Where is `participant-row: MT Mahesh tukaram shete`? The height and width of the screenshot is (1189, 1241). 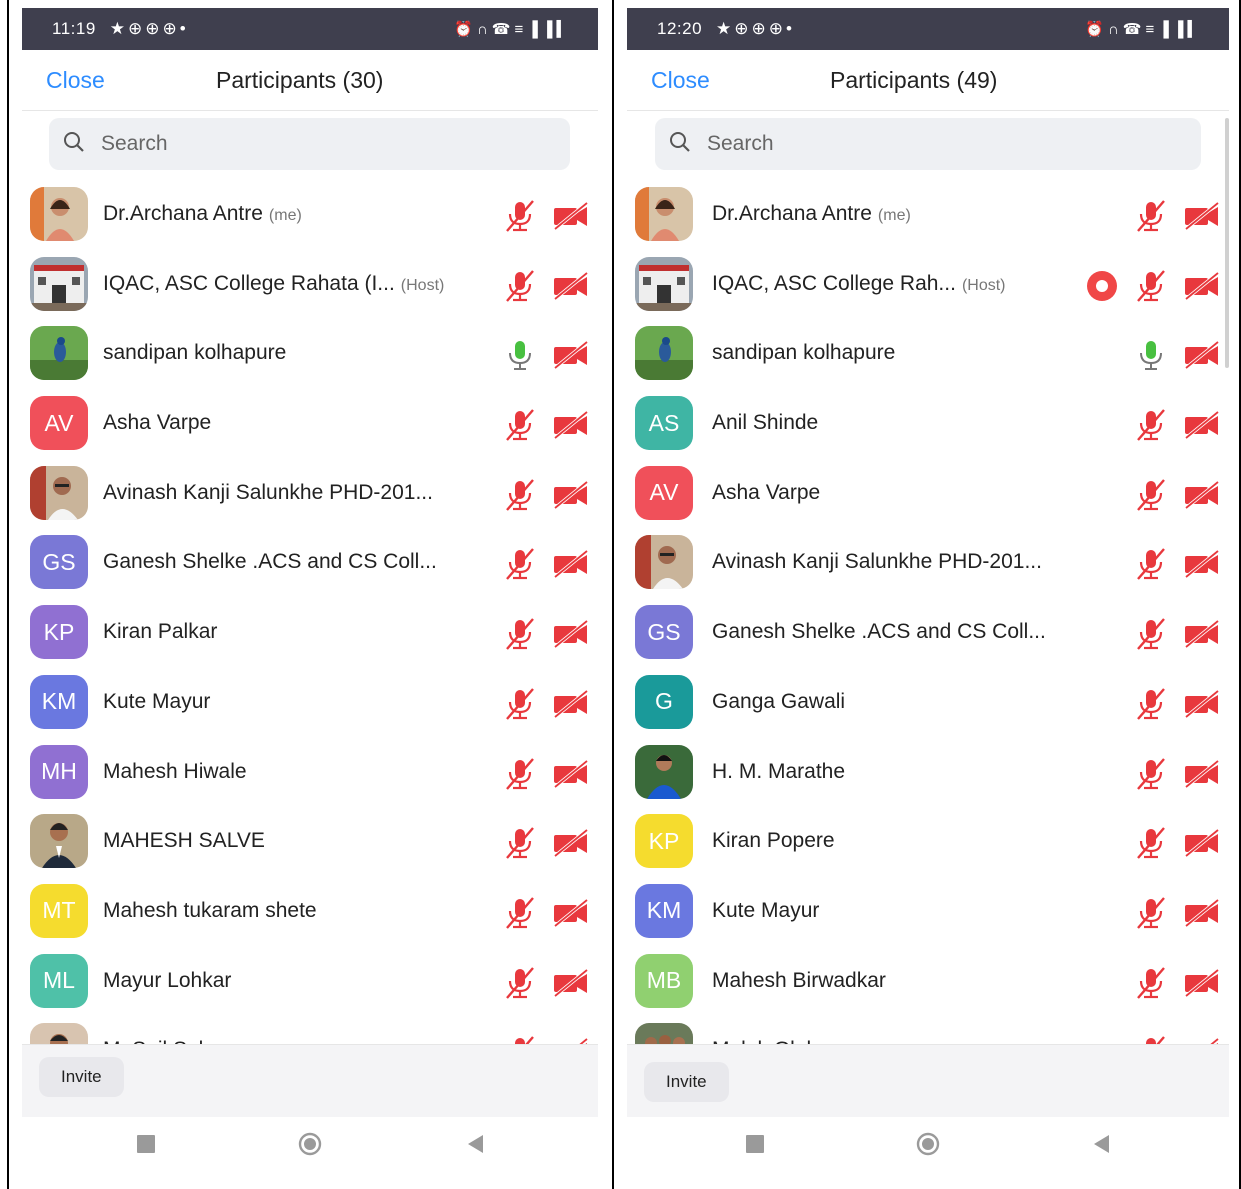
participant-row: MT Mahesh tukaram shete is located at coordinates (310, 912).